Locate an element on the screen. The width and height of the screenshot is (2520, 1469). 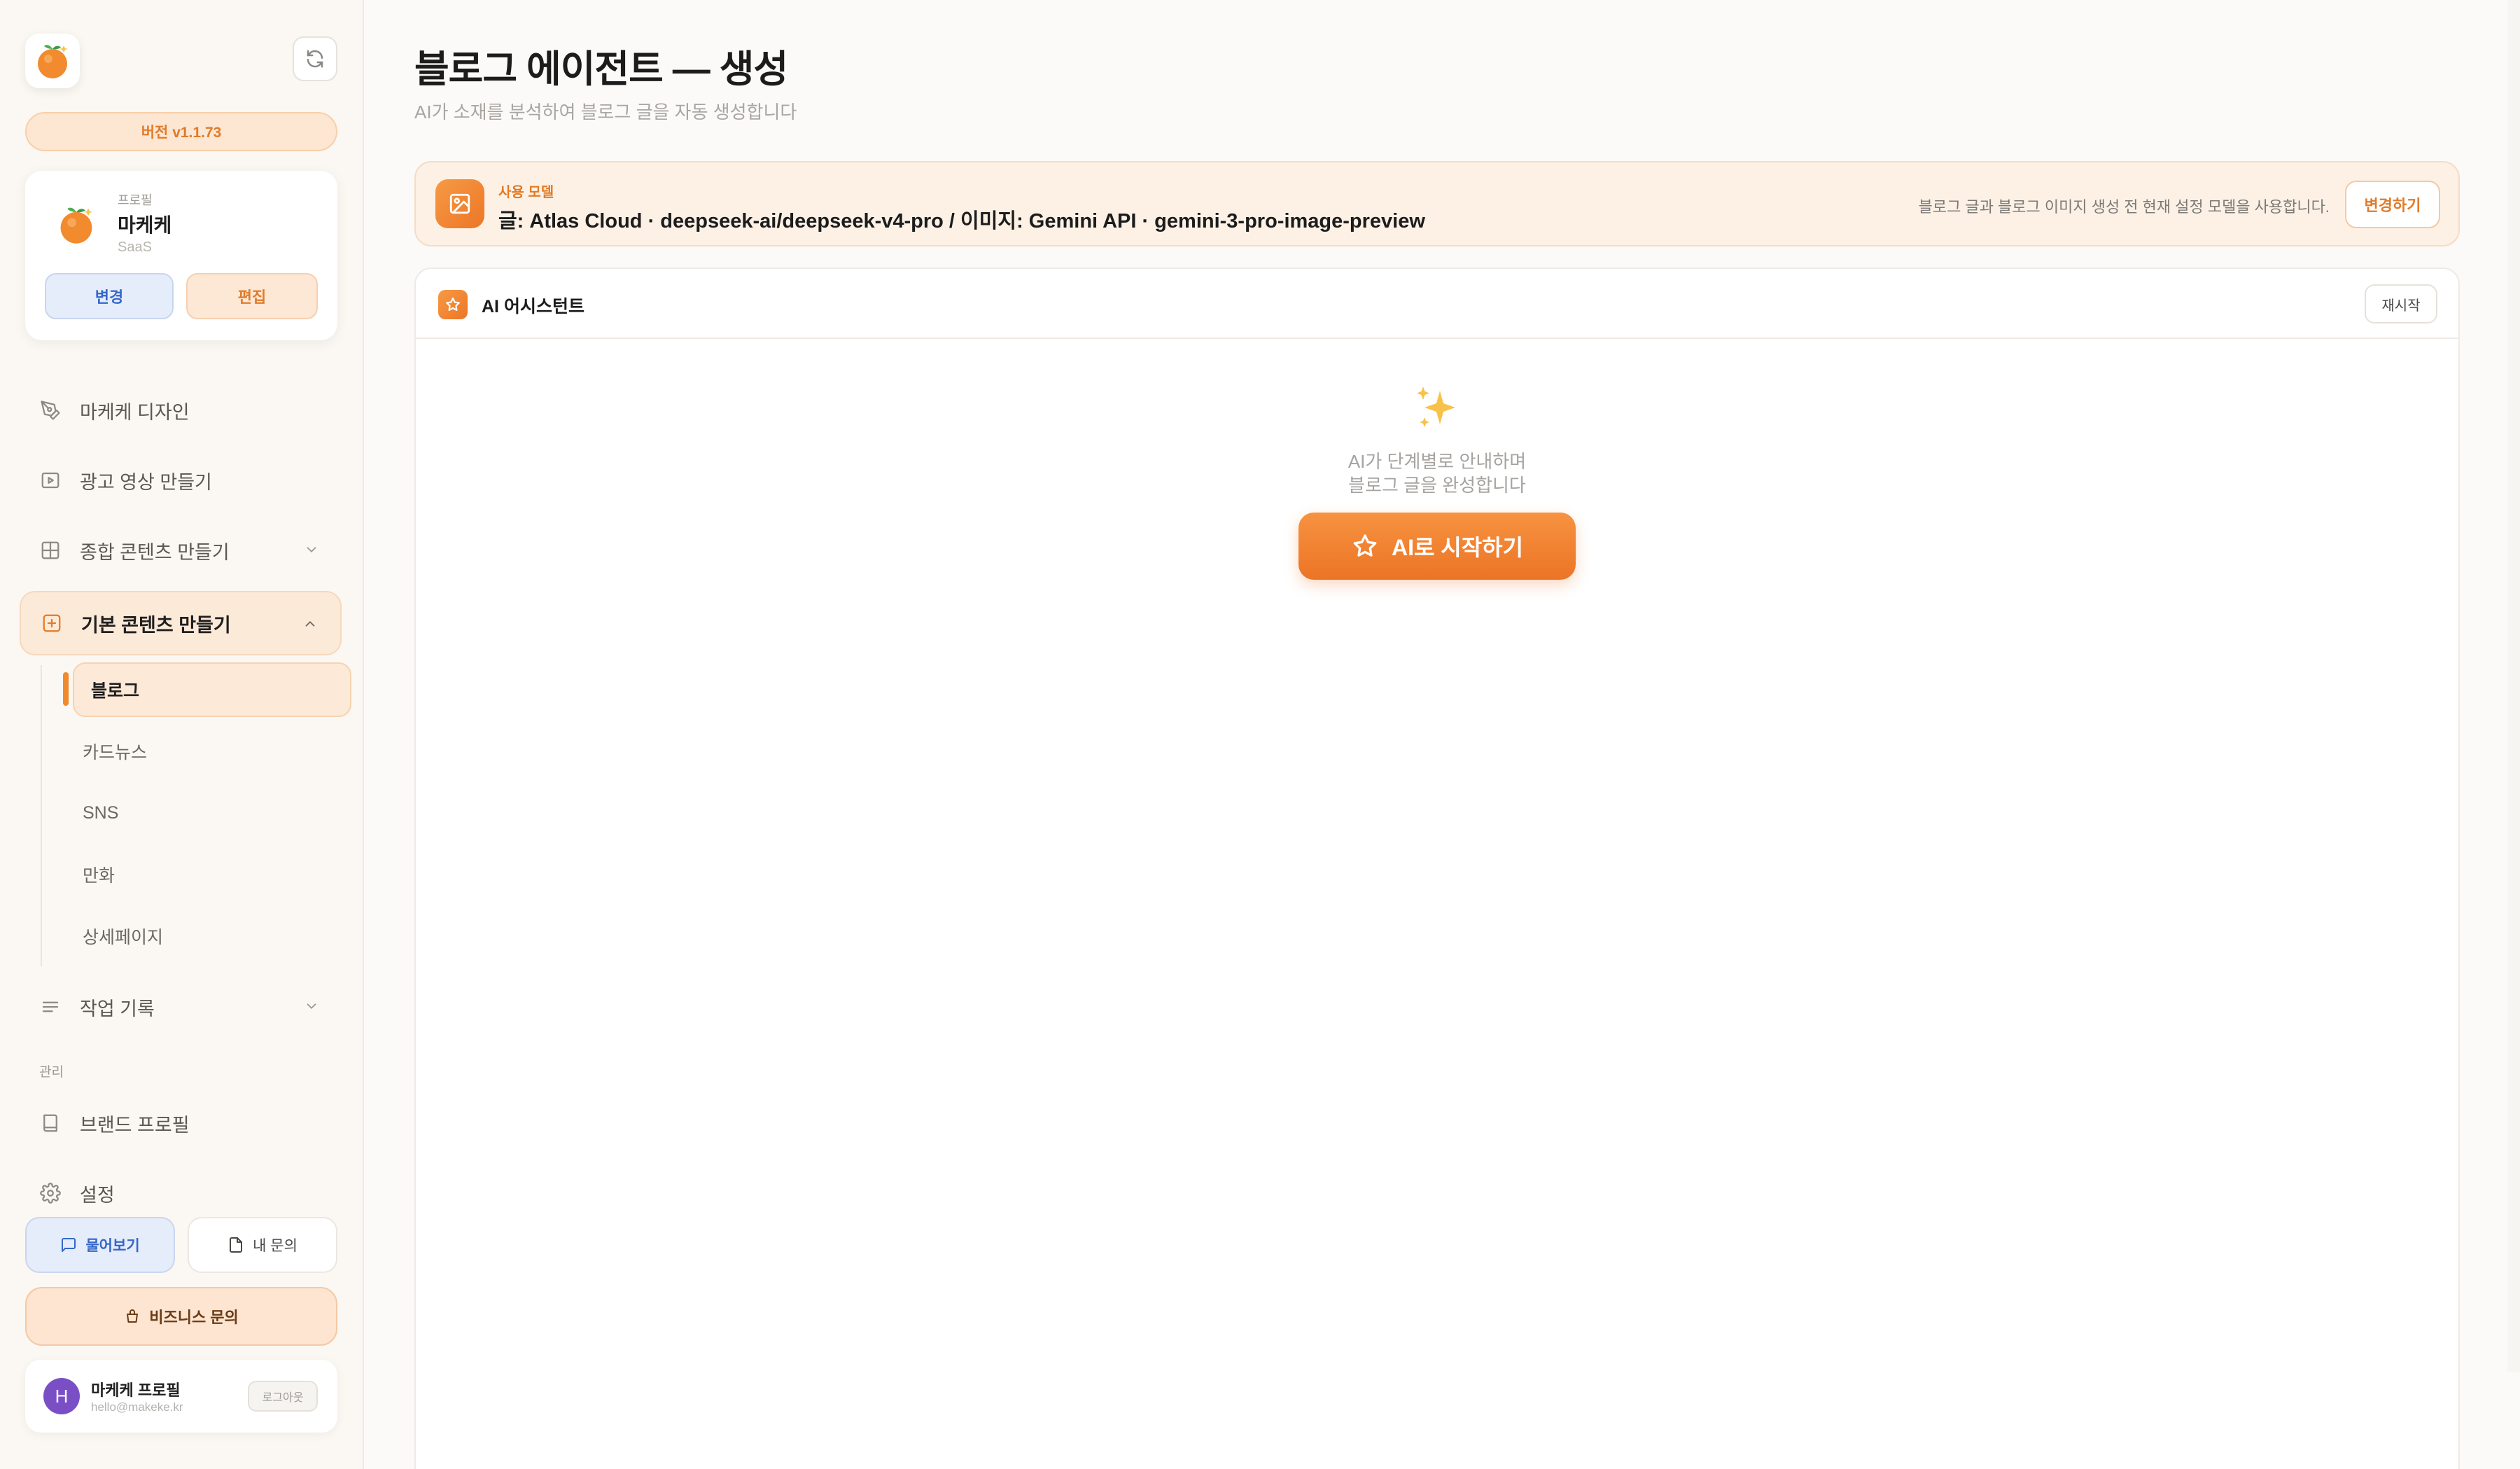
start-ai-label: AI로 시작하기 is located at coordinates (1457, 548).